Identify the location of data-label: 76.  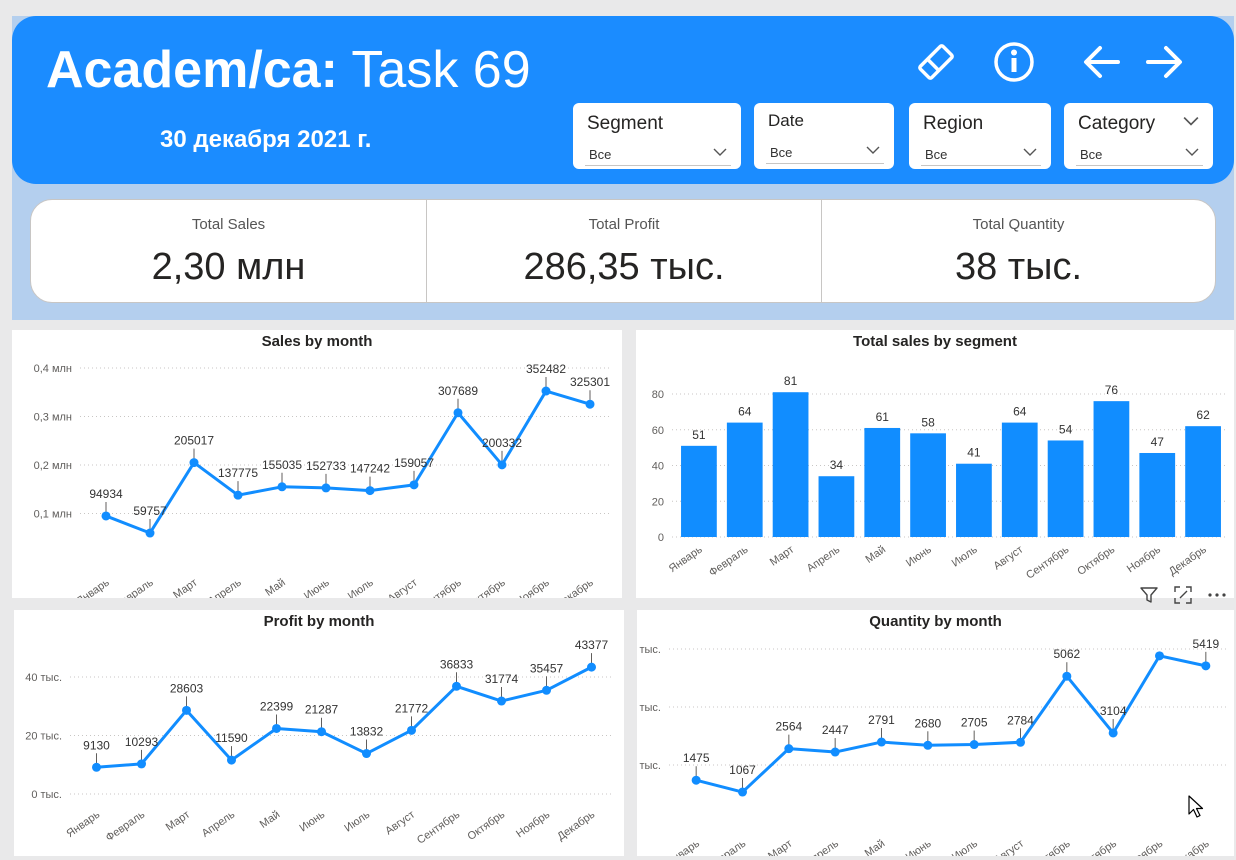
(1112, 390).